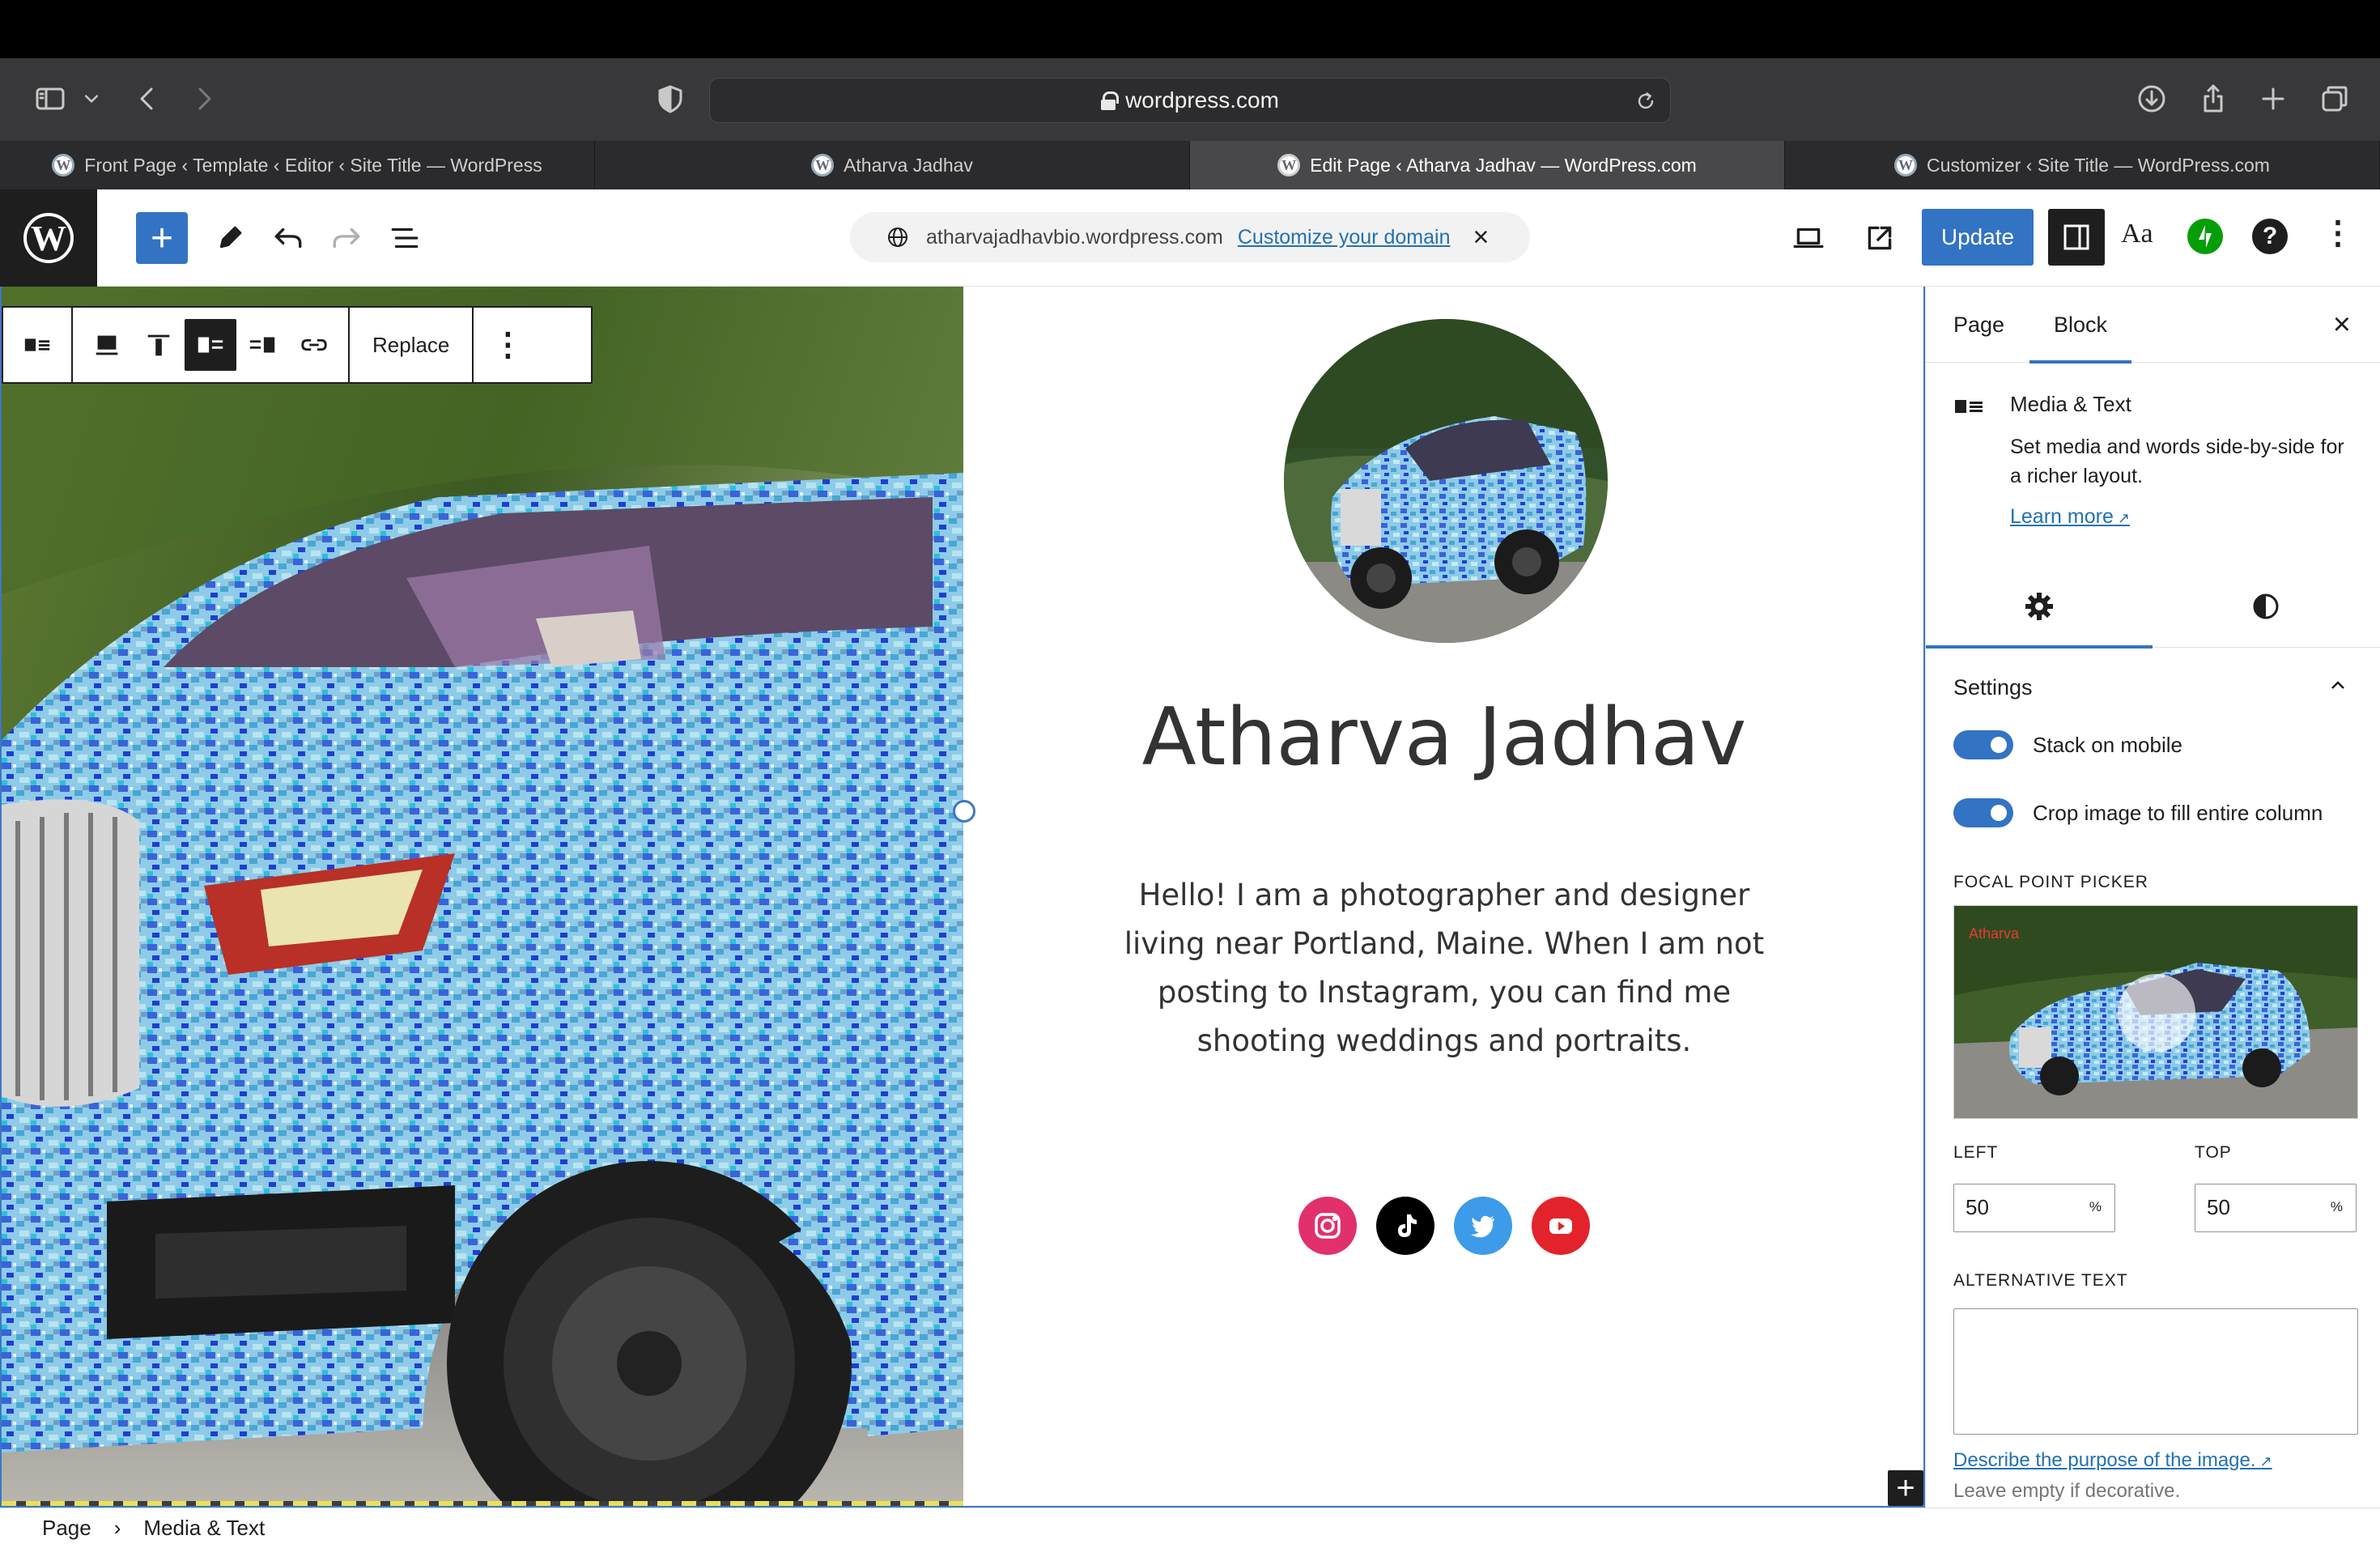 This screenshot has height=1548, width=2380. What do you see at coordinates (2256, 1207) in the screenshot?
I see `top-input` at bounding box center [2256, 1207].